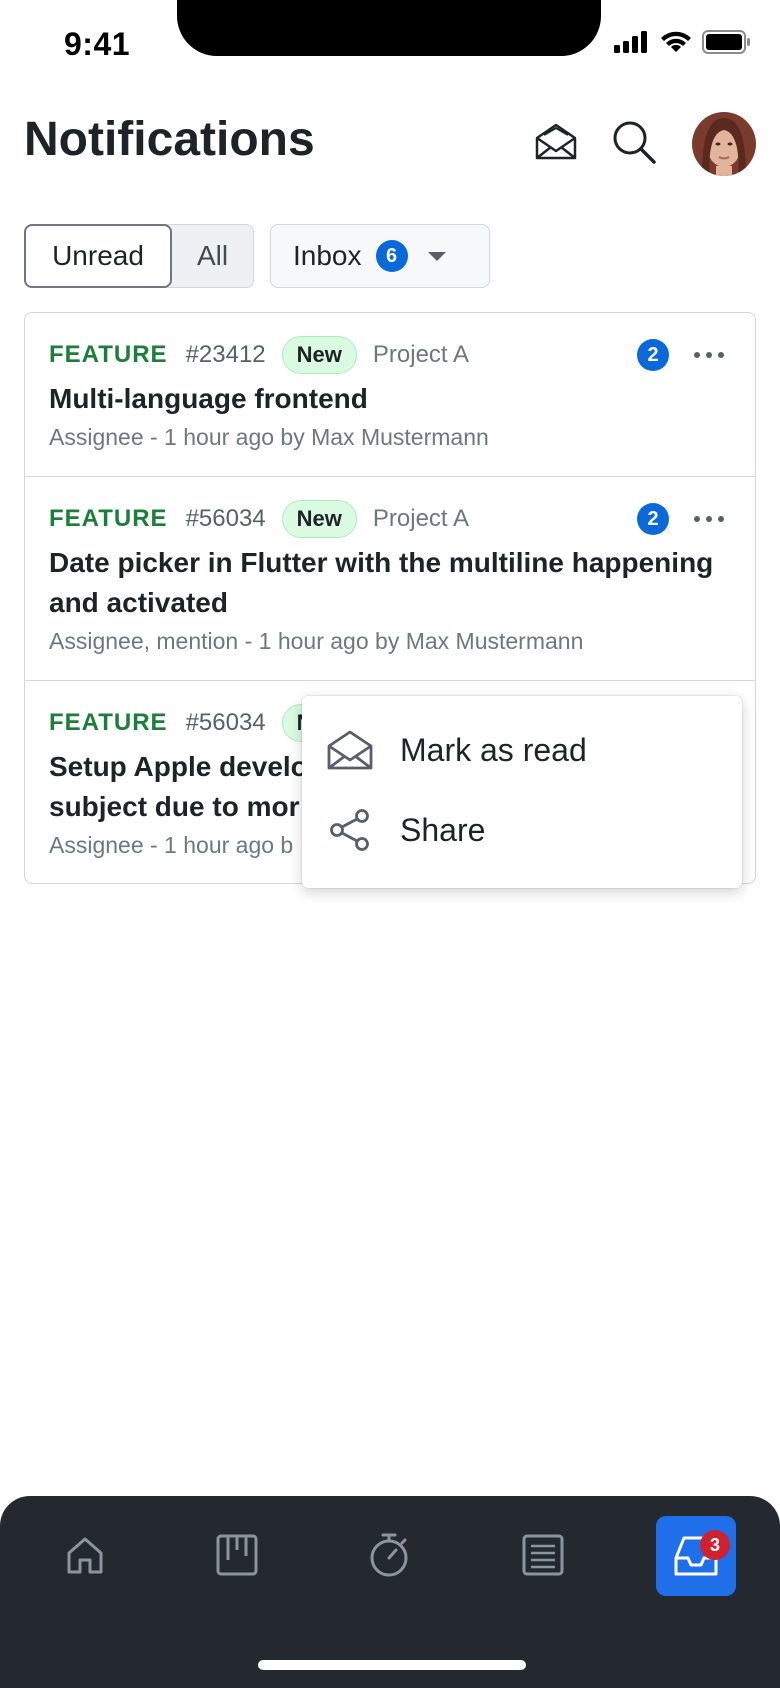  I want to click on search-button, so click(634, 142).